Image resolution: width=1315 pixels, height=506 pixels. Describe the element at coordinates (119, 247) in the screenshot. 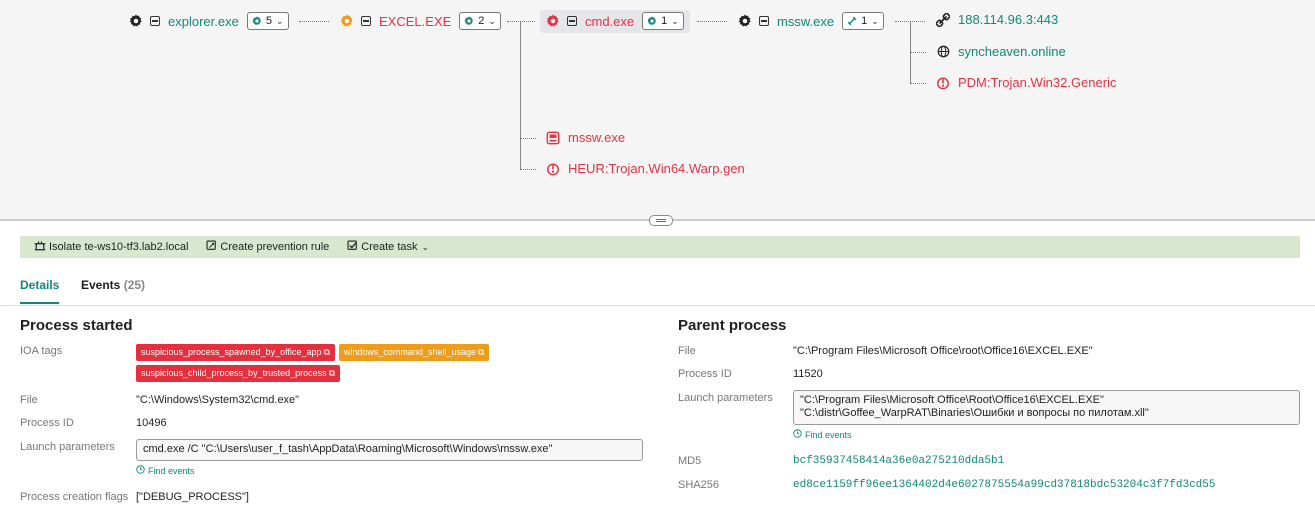

I see `isolate-label: Isolate te-ws10-tf3.lab2.local` at that location.